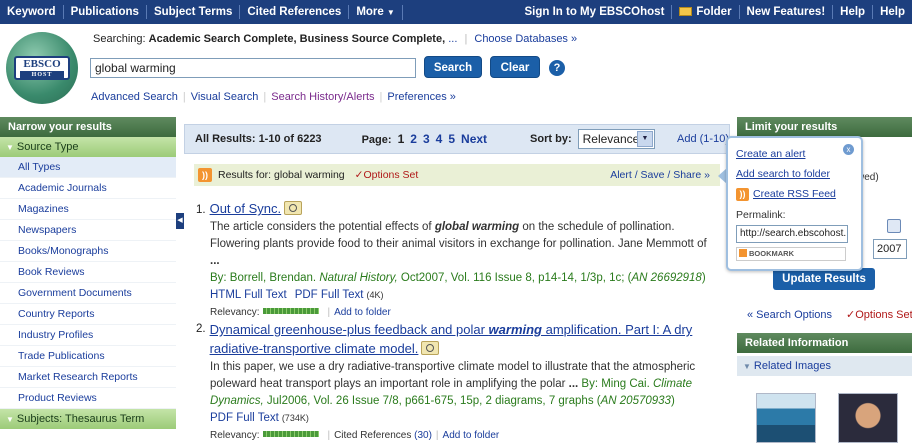 The image size is (912, 447). Describe the element at coordinates (10, 419) in the screenshot. I see `collapse-triangle-icon: ▼` at that location.